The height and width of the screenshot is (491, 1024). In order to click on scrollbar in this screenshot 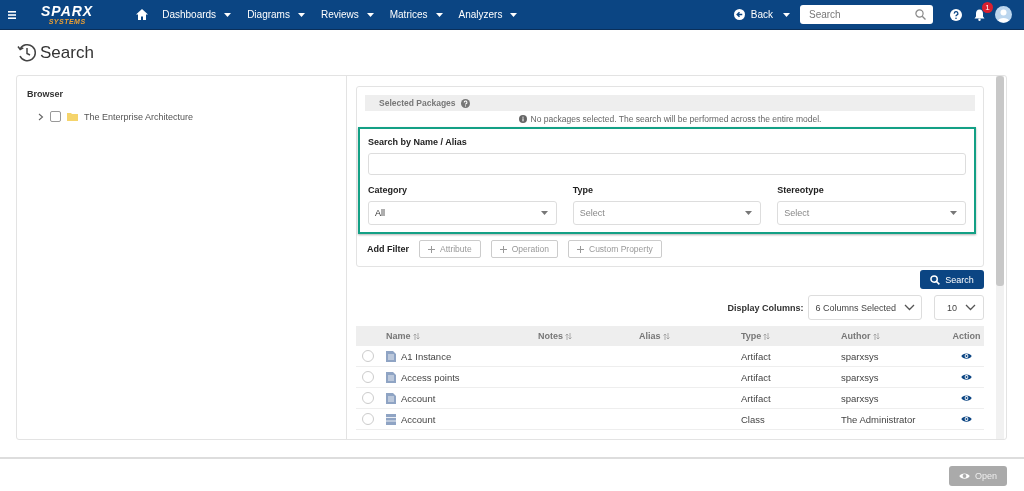, I will do `click(1000, 257)`.